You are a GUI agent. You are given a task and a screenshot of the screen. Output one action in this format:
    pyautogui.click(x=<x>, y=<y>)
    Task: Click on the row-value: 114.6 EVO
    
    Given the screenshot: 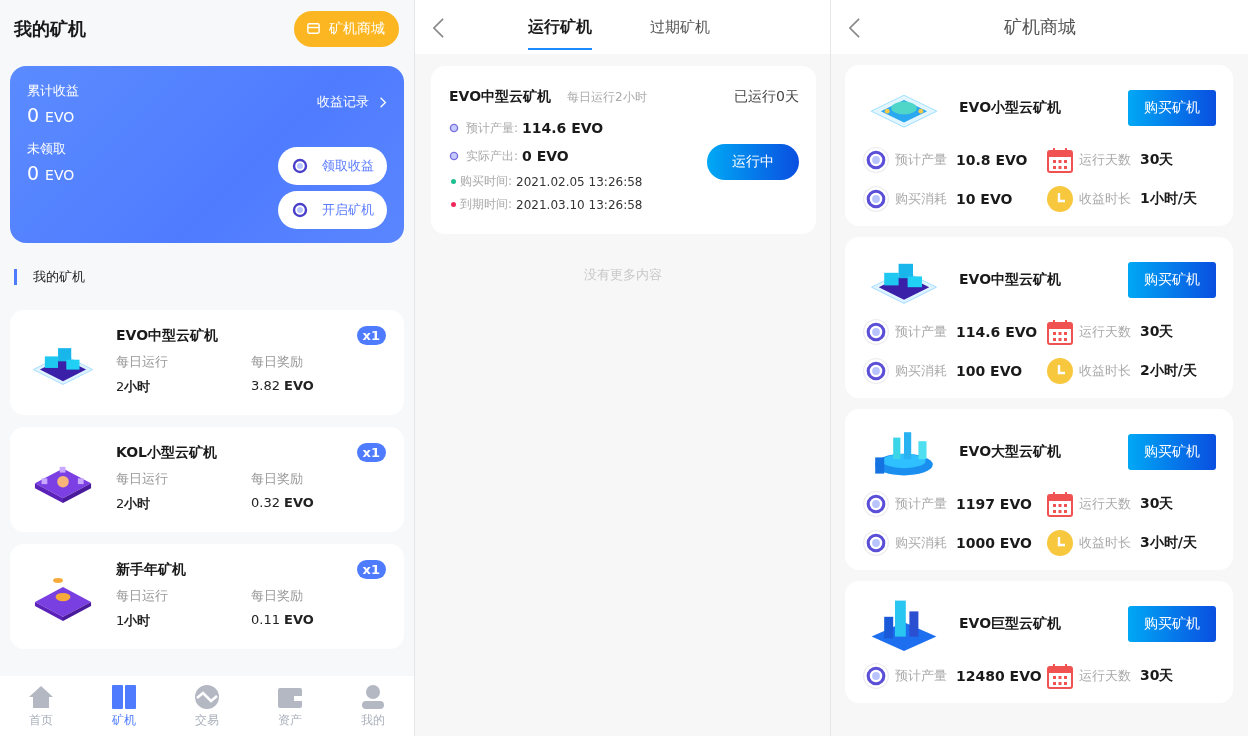 What is the action you would take?
    pyautogui.click(x=563, y=128)
    